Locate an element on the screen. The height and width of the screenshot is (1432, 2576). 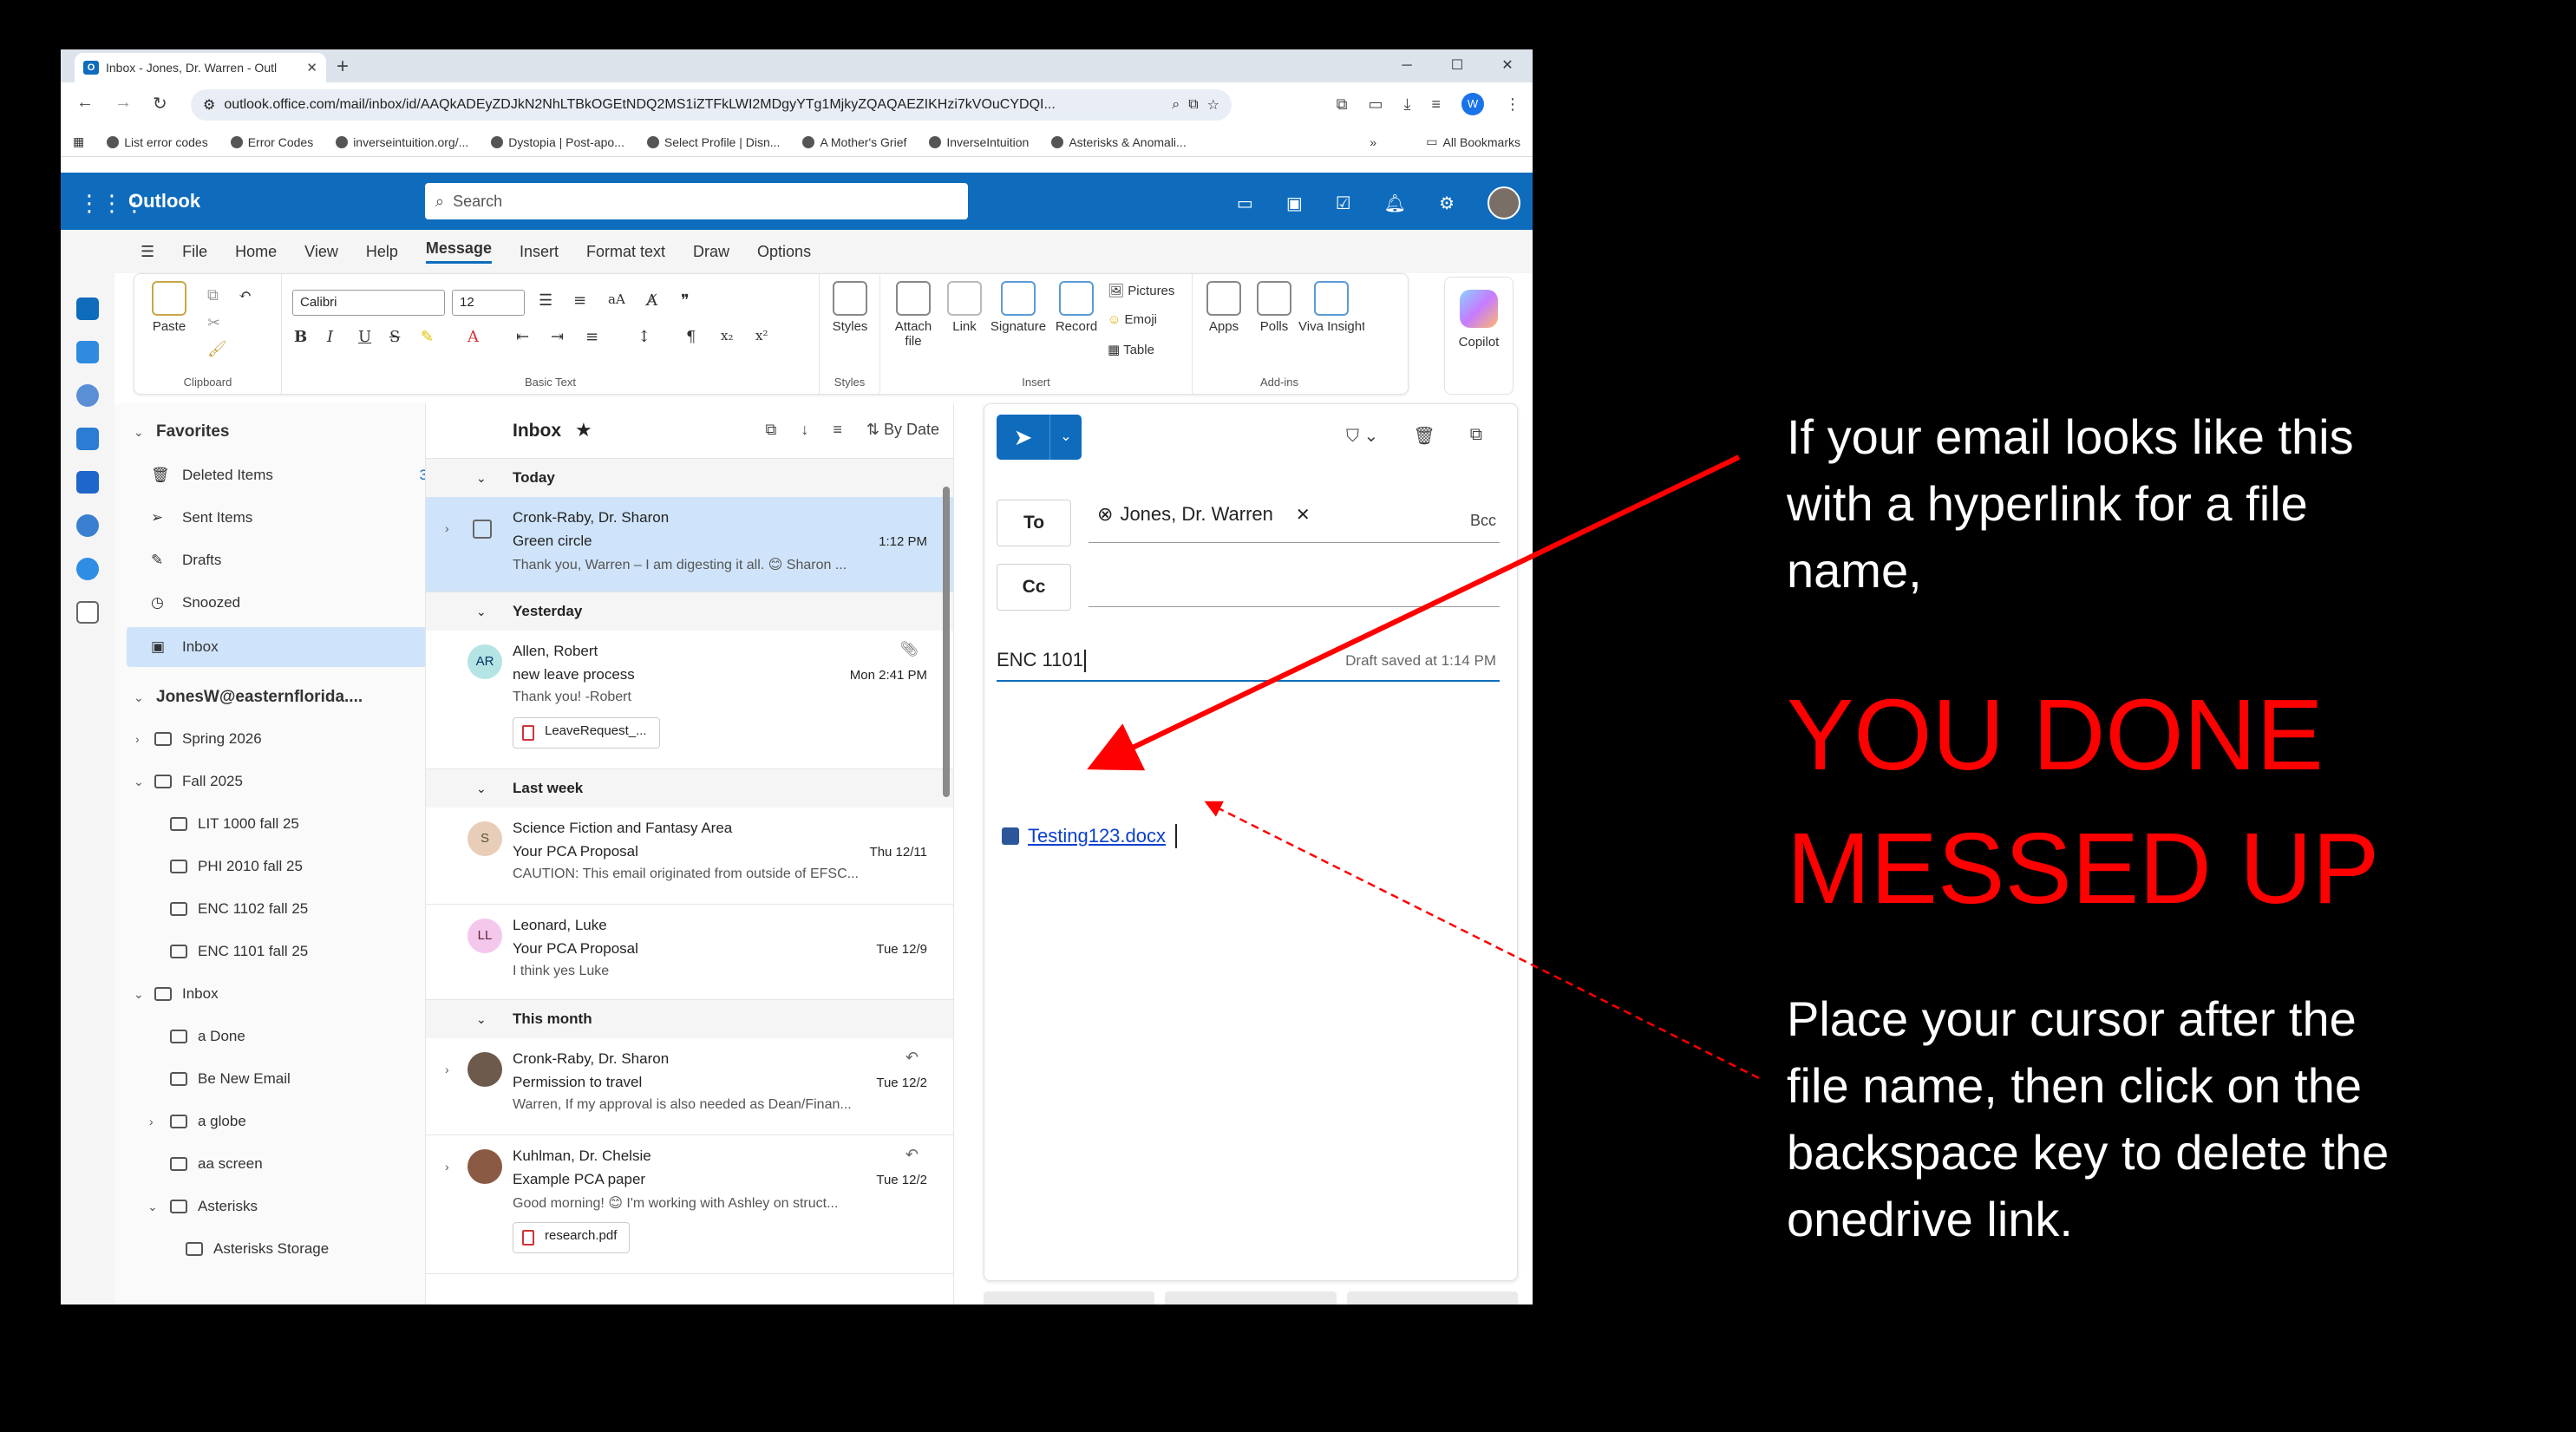
cc-field is located at coordinates (1294, 583).